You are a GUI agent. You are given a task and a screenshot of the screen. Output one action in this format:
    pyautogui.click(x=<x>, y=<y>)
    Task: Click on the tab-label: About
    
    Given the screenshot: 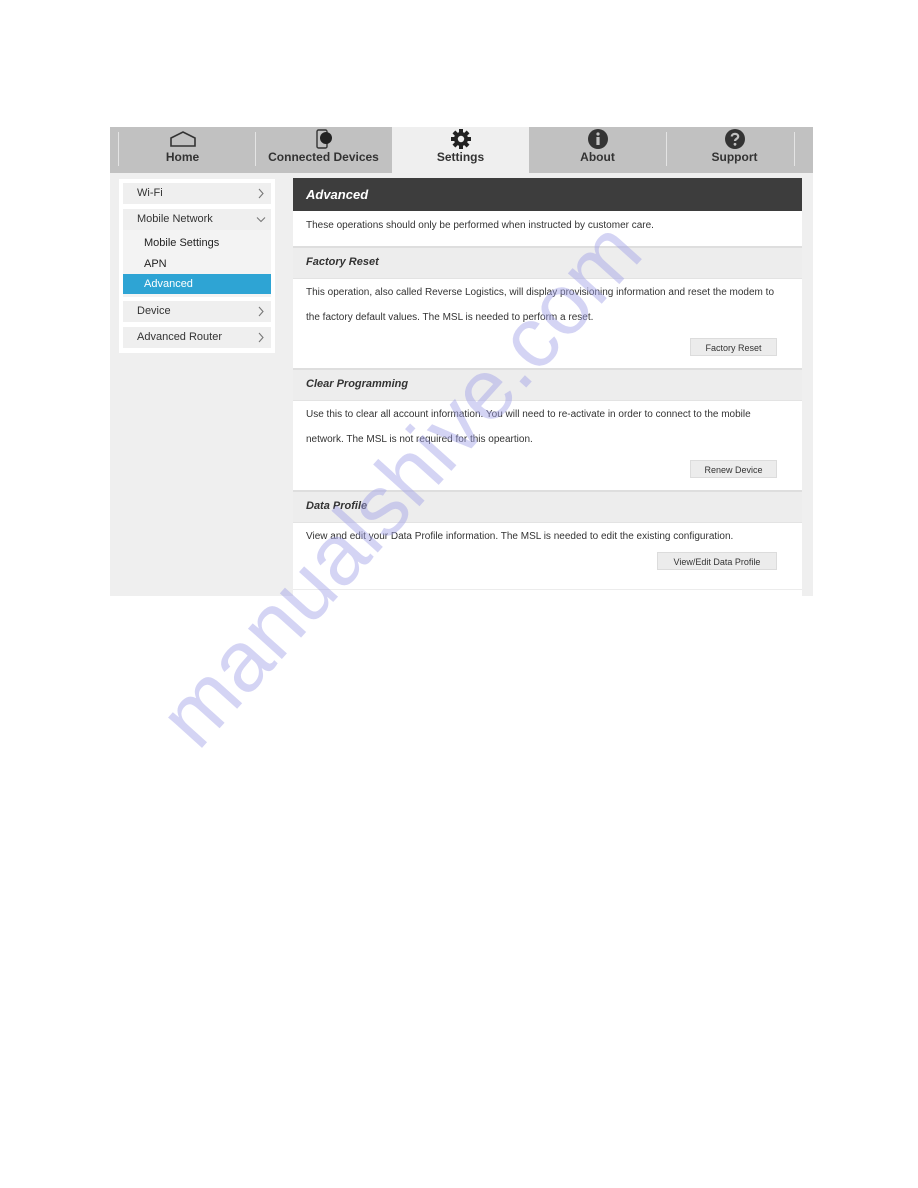 What is the action you would take?
    pyautogui.click(x=597, y=157)
    